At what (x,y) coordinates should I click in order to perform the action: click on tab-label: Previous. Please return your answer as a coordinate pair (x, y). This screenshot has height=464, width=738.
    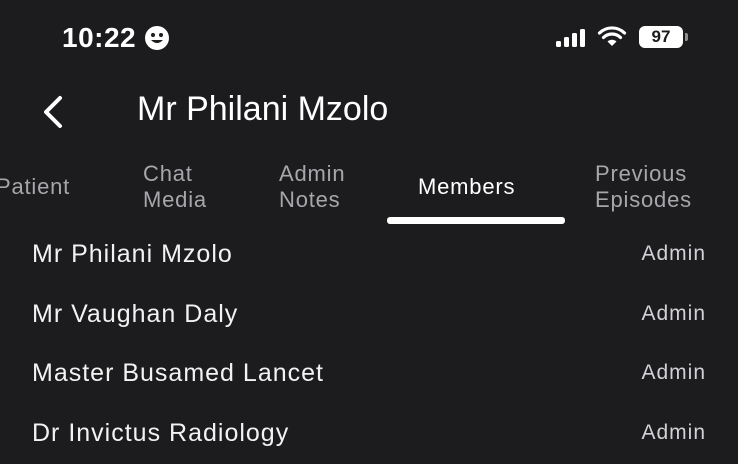
    Looking at the image, I should click on (643, 174).